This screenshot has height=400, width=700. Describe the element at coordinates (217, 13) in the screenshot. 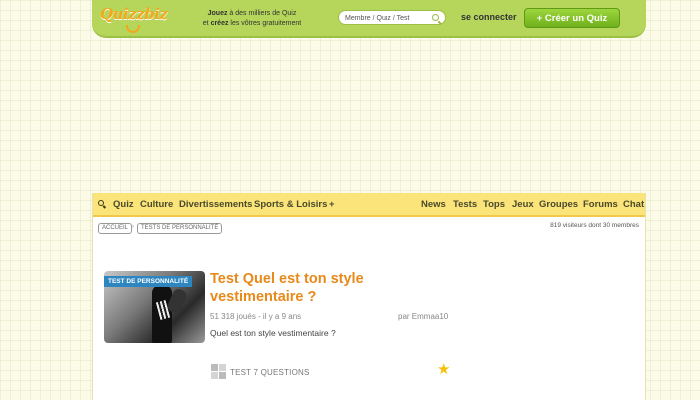

I see `tagline-bold-1: Jouez` at that location.